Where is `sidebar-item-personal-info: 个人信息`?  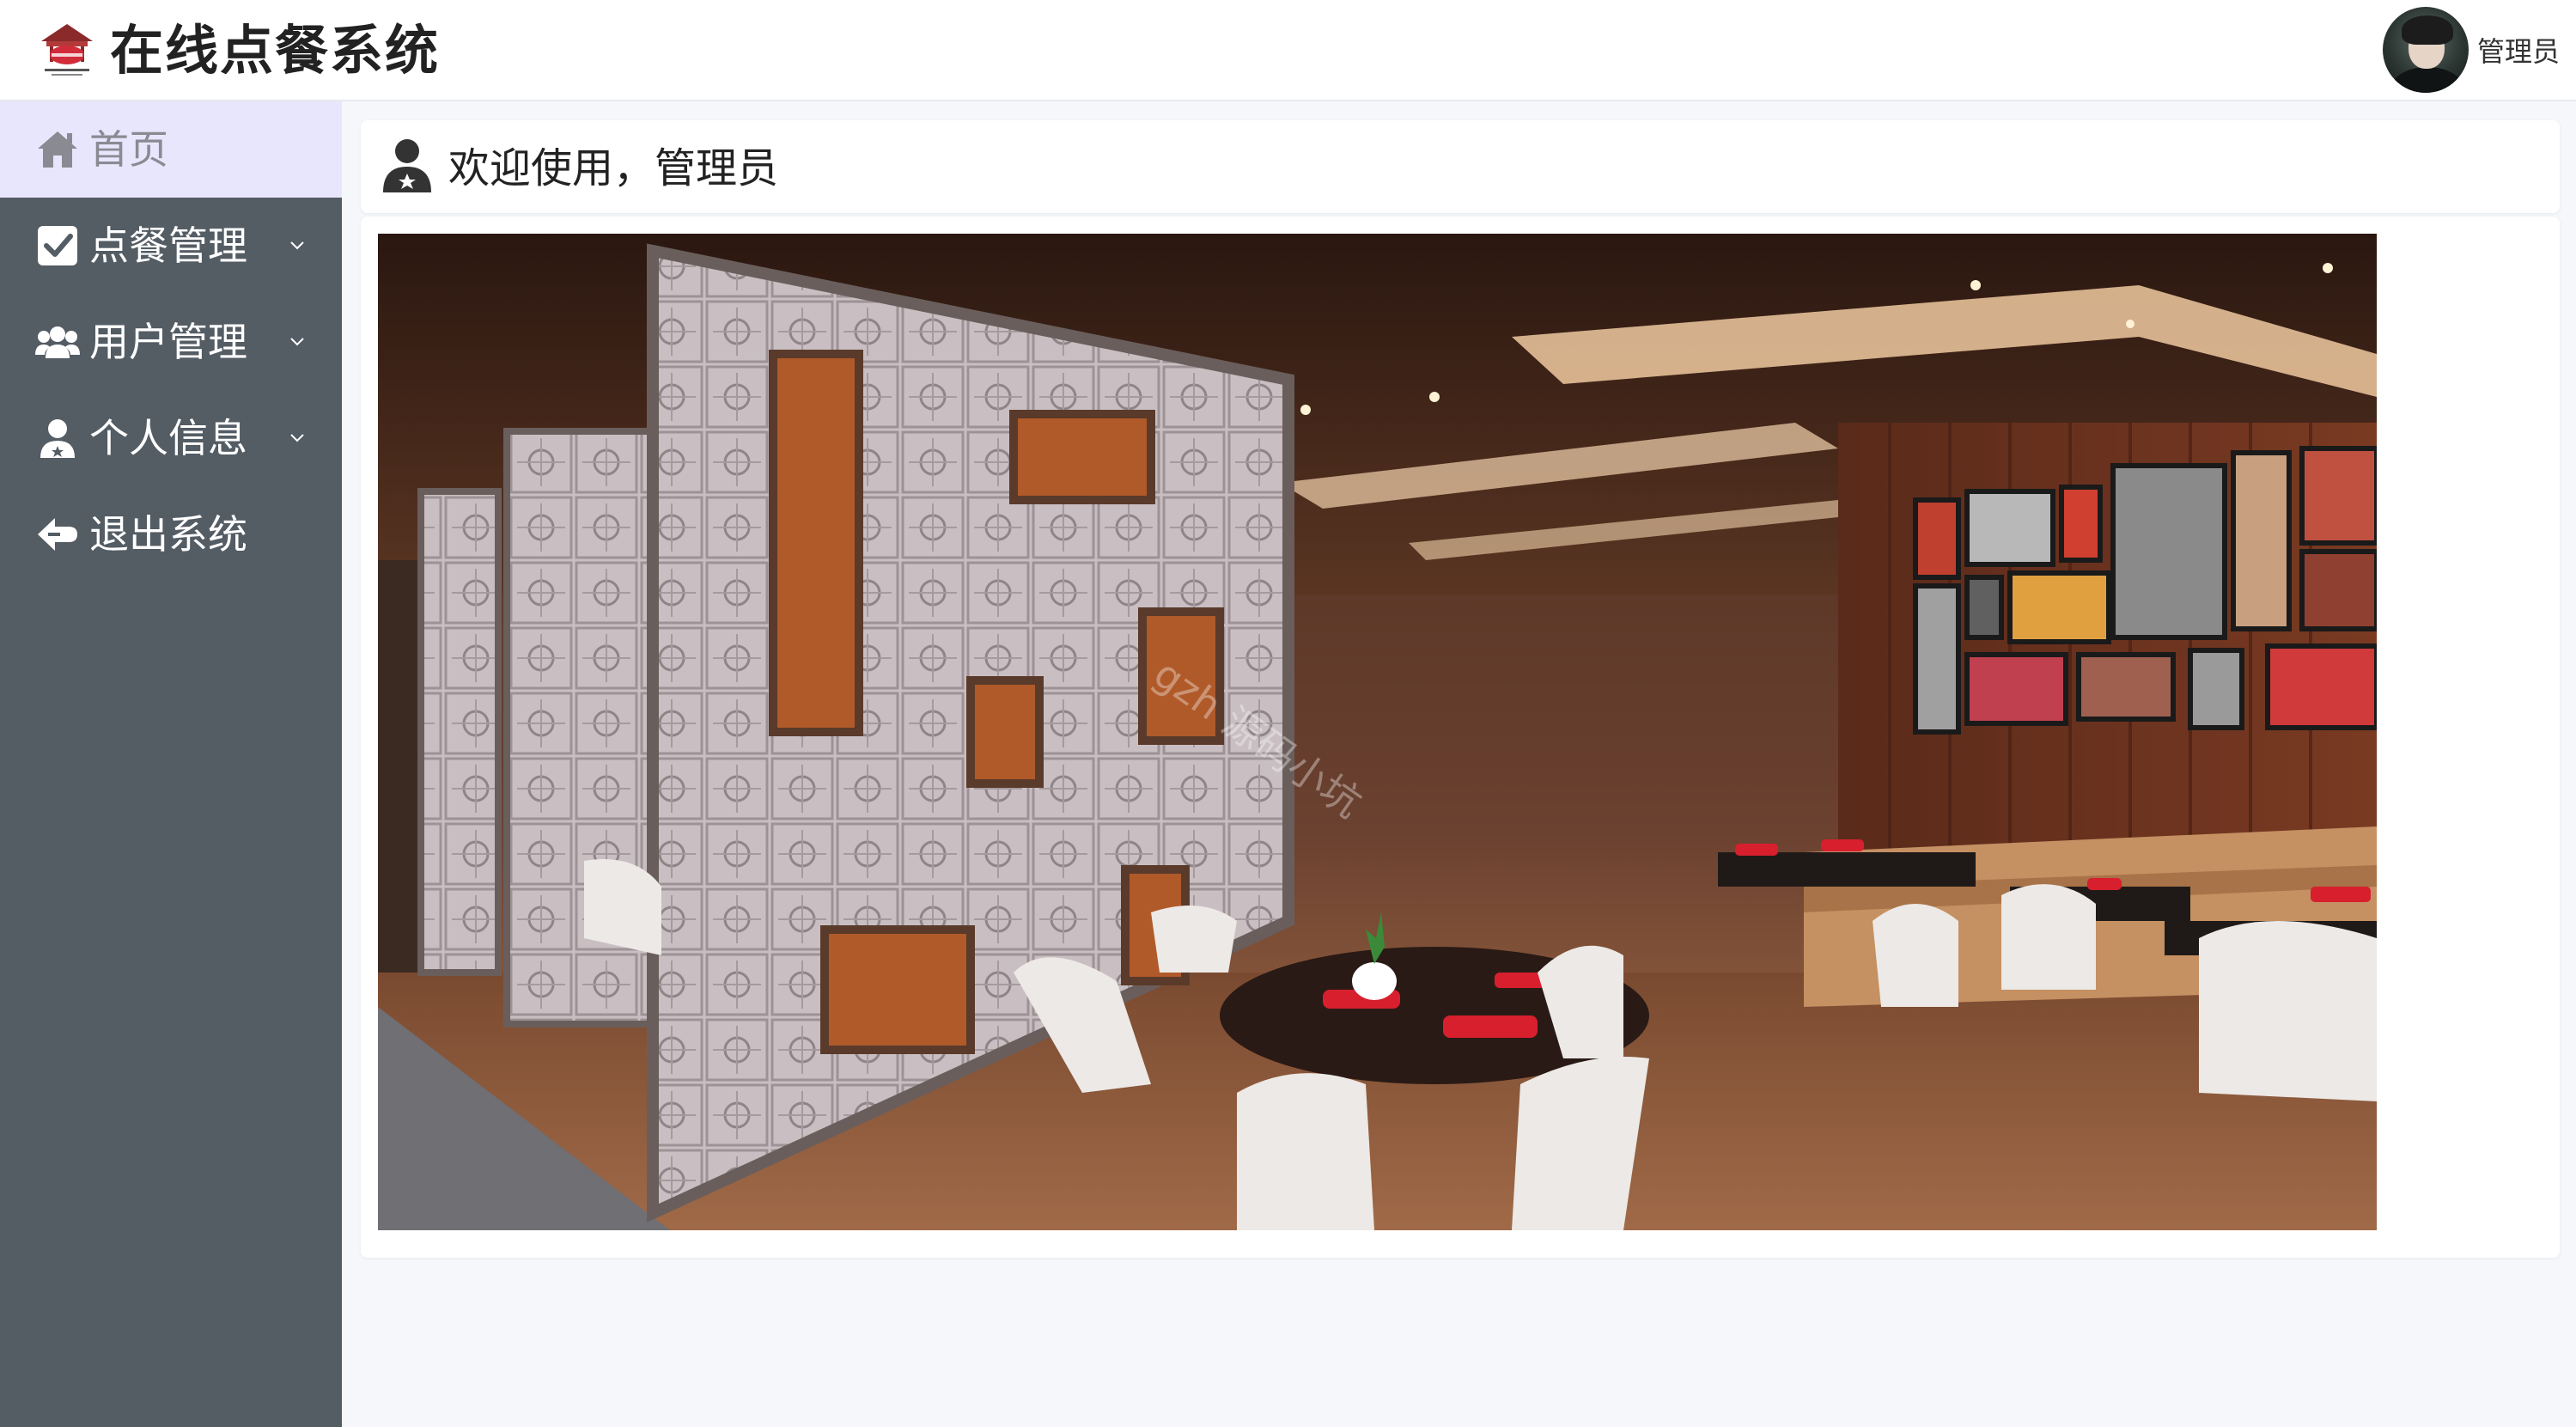
sidebar-item-personal-info: 个人信息 is located at coordinates (171, 438).